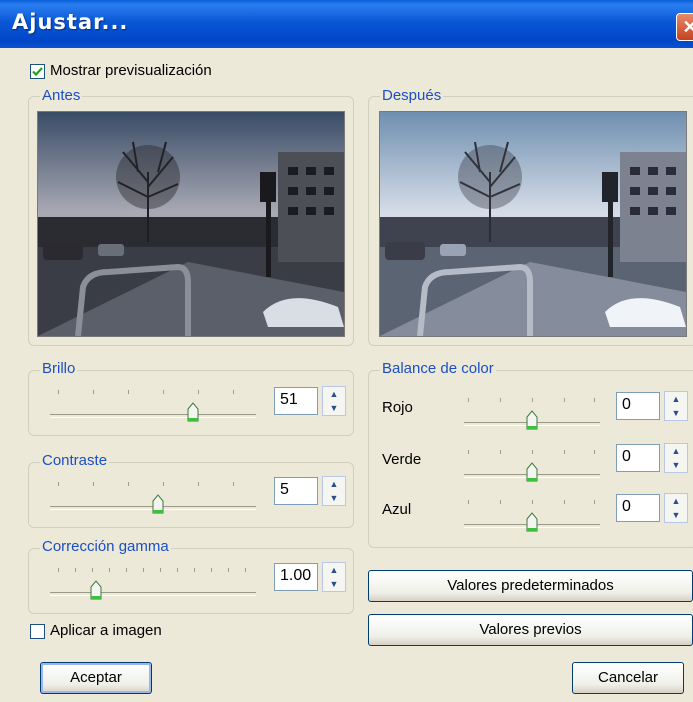 Image resolution: width=693 pixels, height=702 pixels. Describe the element at coordinates (638, 406) in the screenshot. I see `red-input: 0` at that location.